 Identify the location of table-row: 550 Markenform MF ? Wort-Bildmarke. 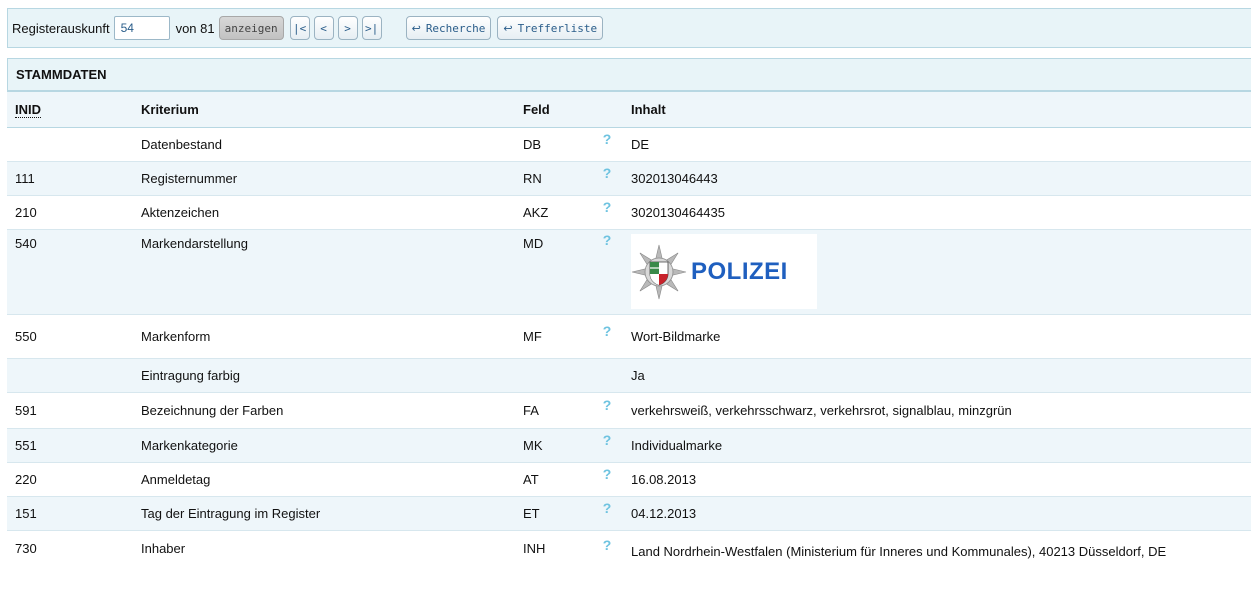
(629, 337).